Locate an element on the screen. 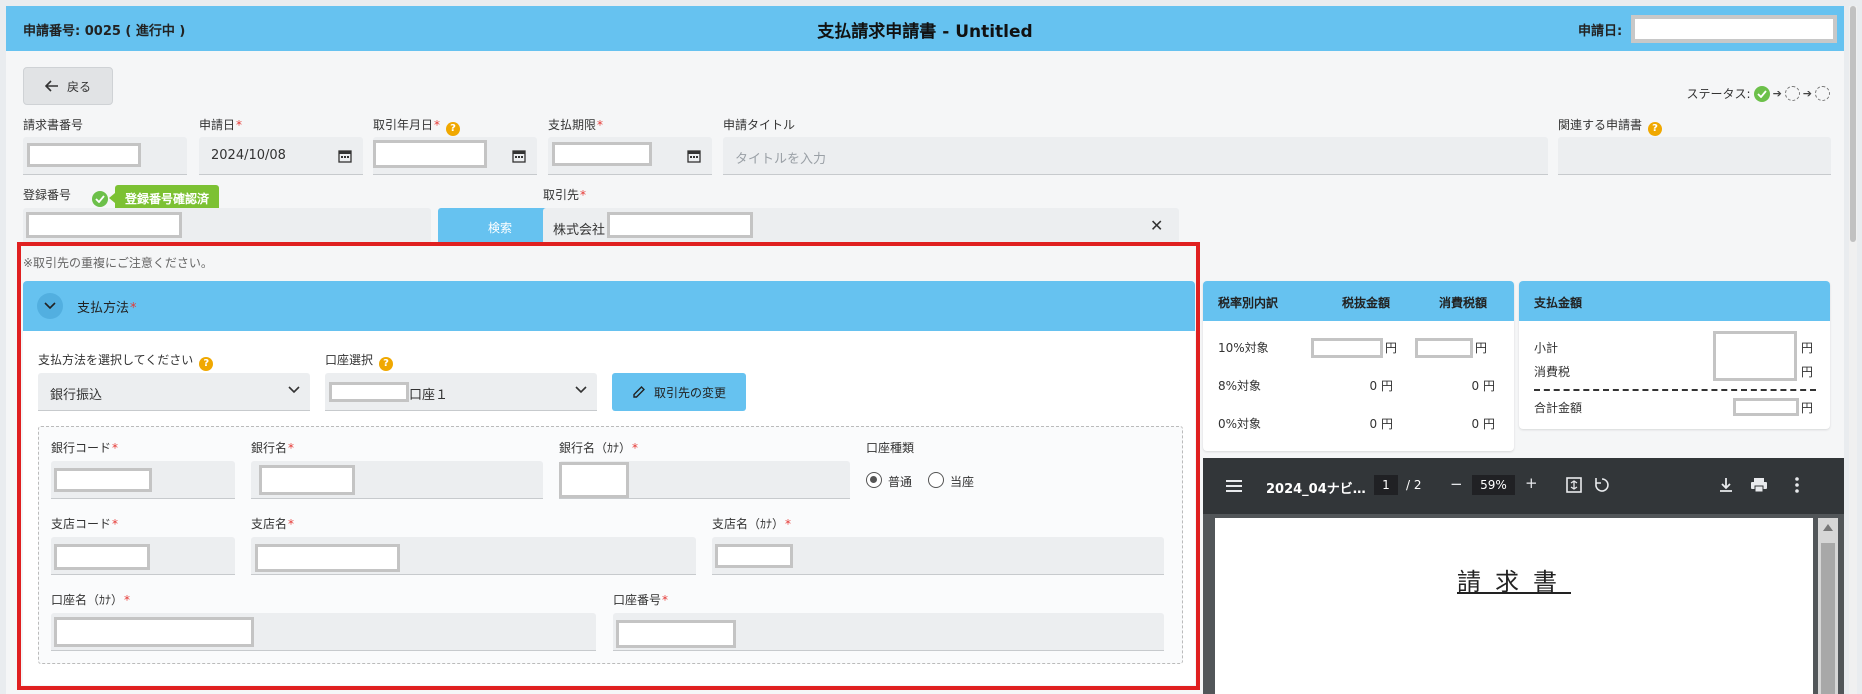  page-title: 支払請求申請書 - Untitled is located at coordinates (925, 32).